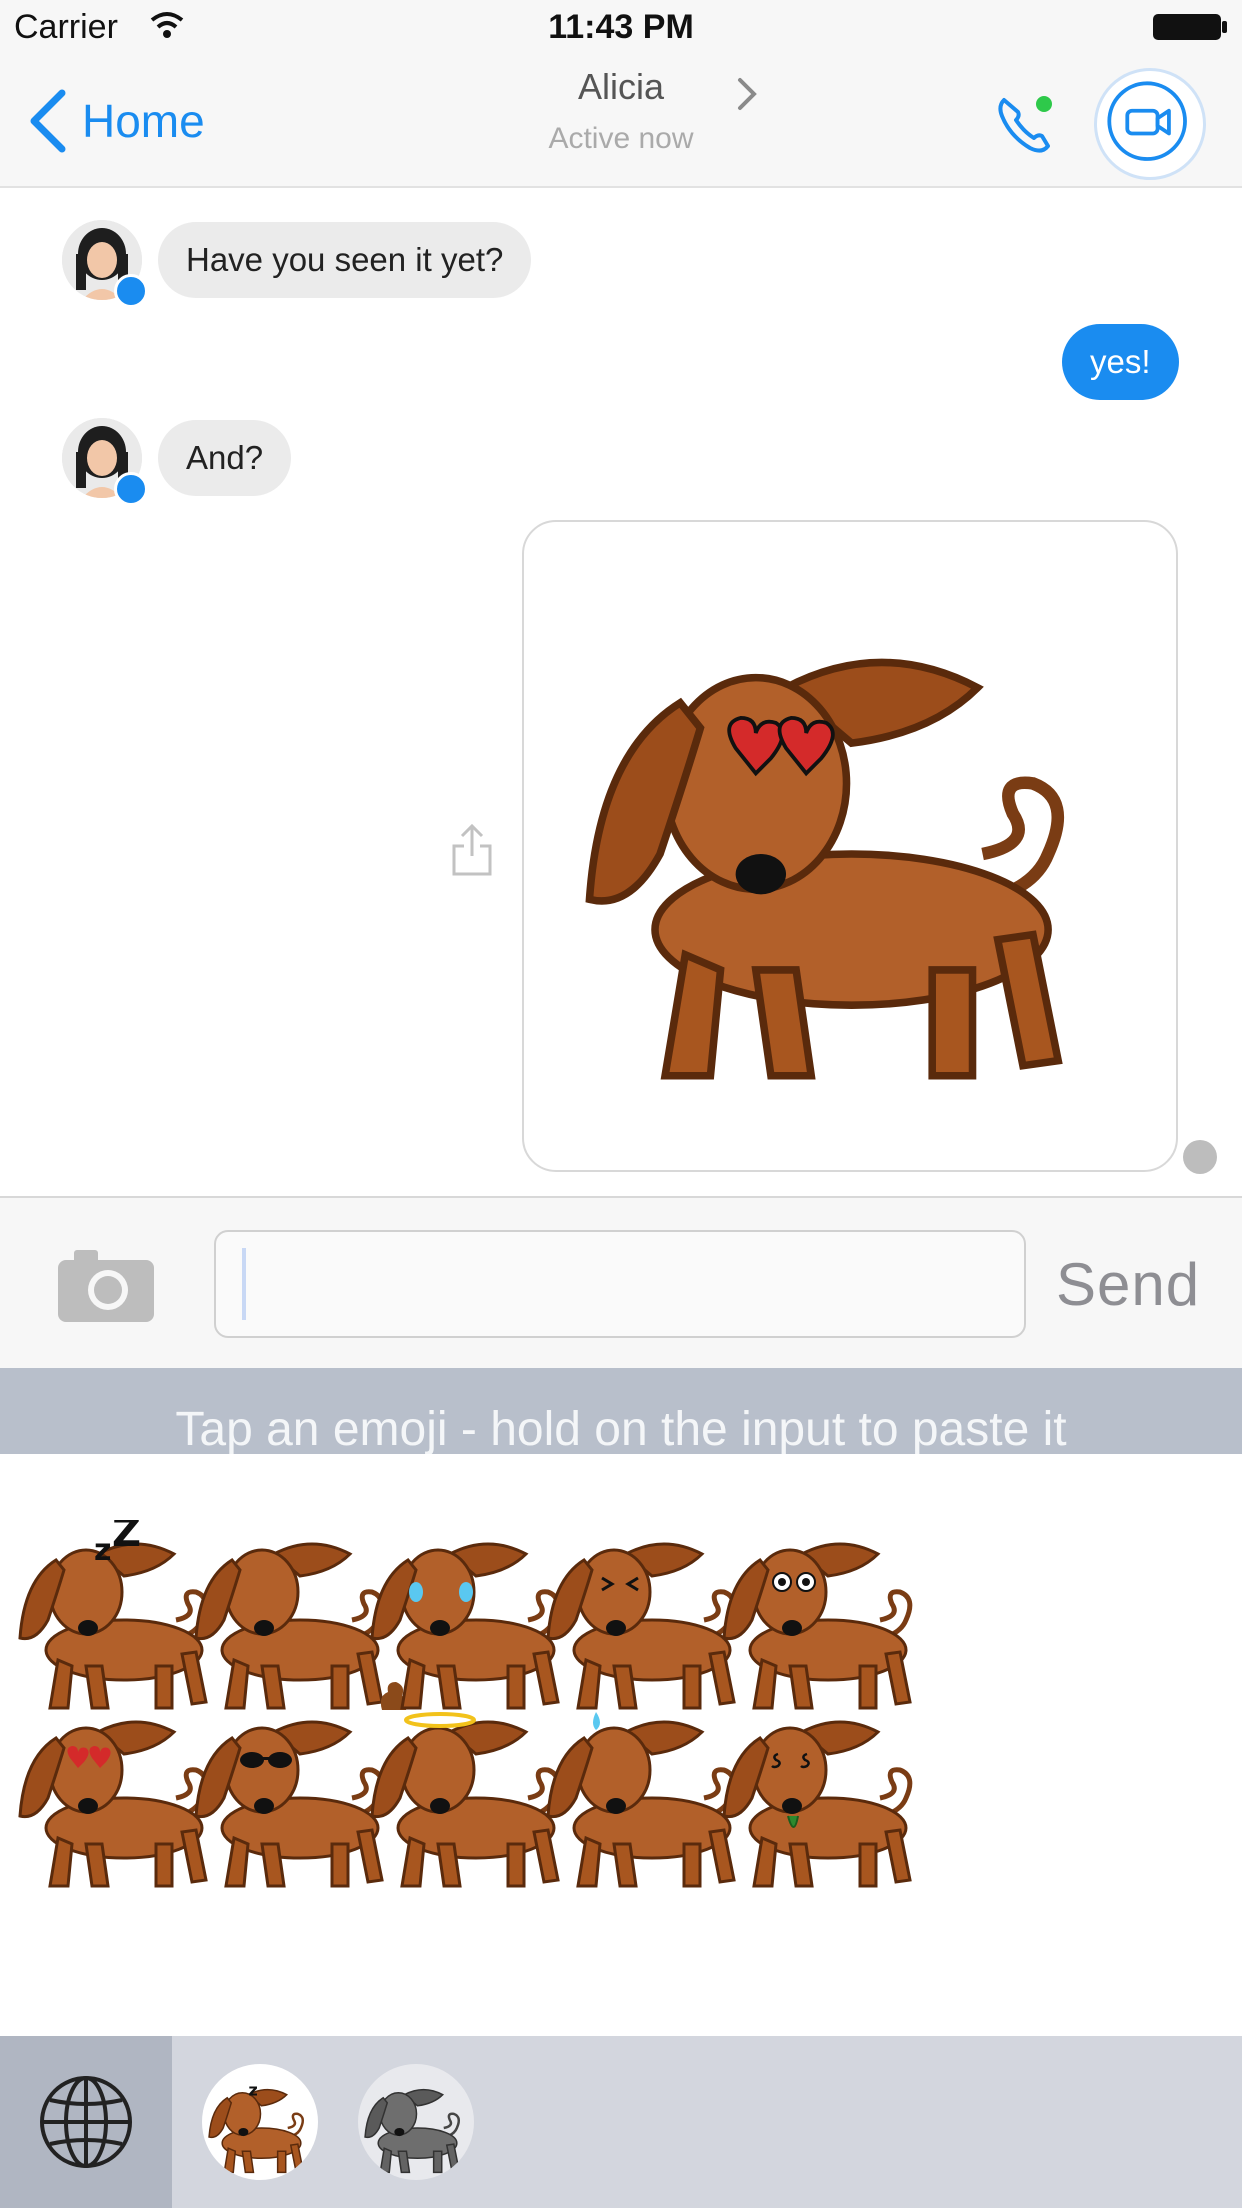 This screenshot has width=1242, height=2208. What do you see at coordinates (1200, 1157) in the screenshot?
I see `seen-avatar-icon` at bounding box center [1200, 1157].